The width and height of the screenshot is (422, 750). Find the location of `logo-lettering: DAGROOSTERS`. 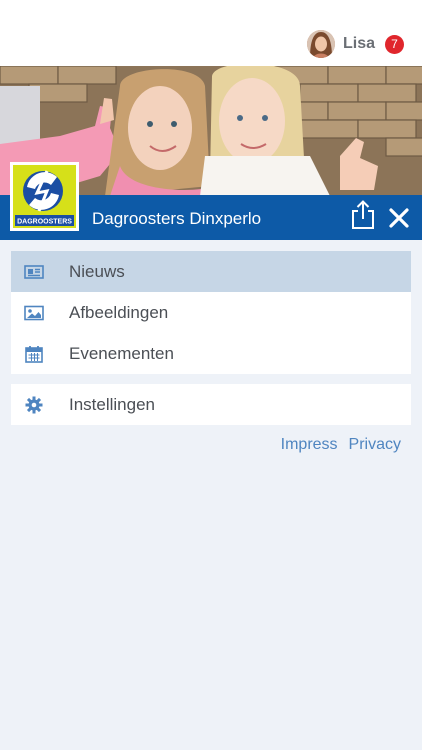

logo-lettering: DAGROOSTERS is located at coordinates (44, 222).